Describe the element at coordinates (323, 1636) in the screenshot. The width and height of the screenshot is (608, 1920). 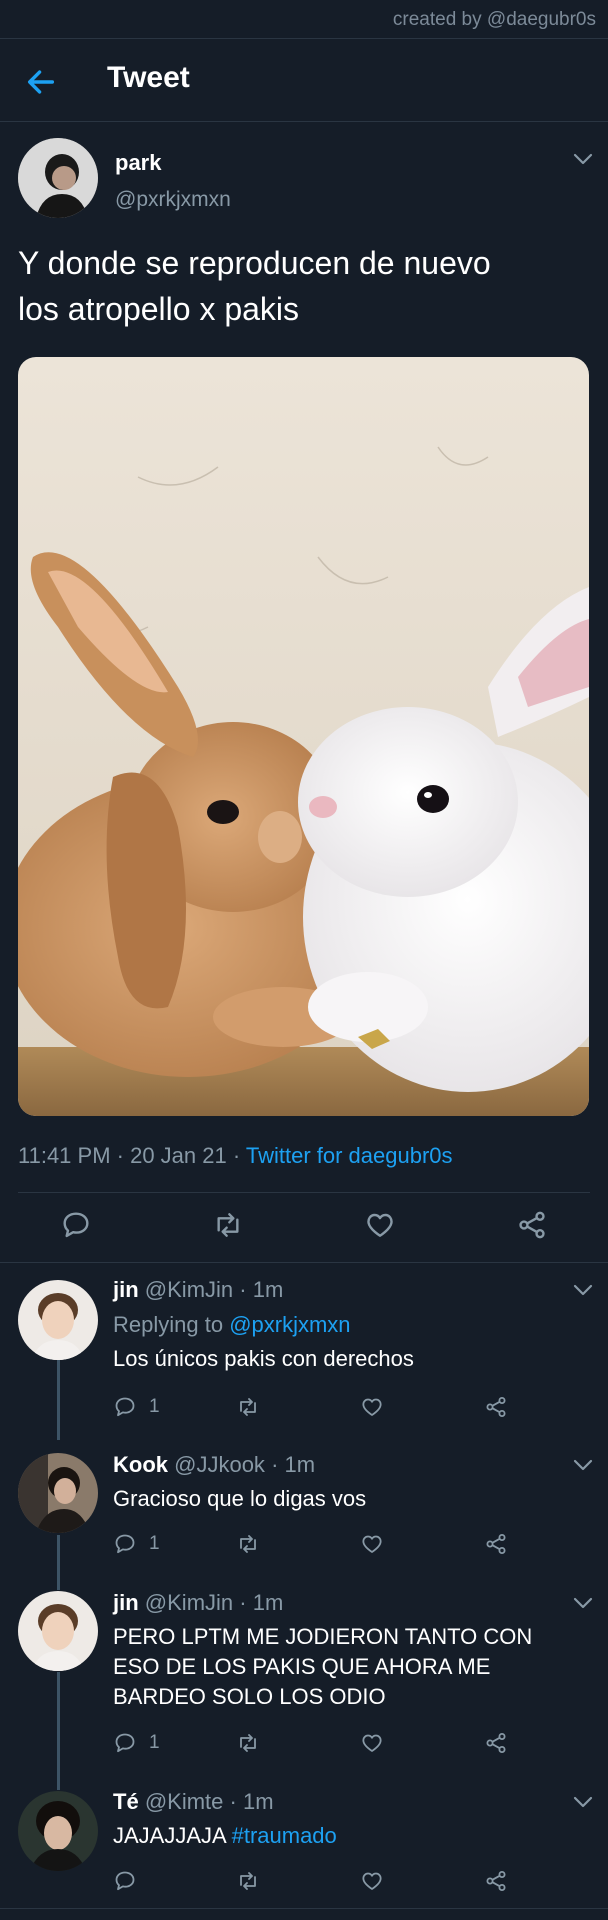
I see `reply-text-line: PERO LPTM ME JODIERON TANTO CON` at that location.